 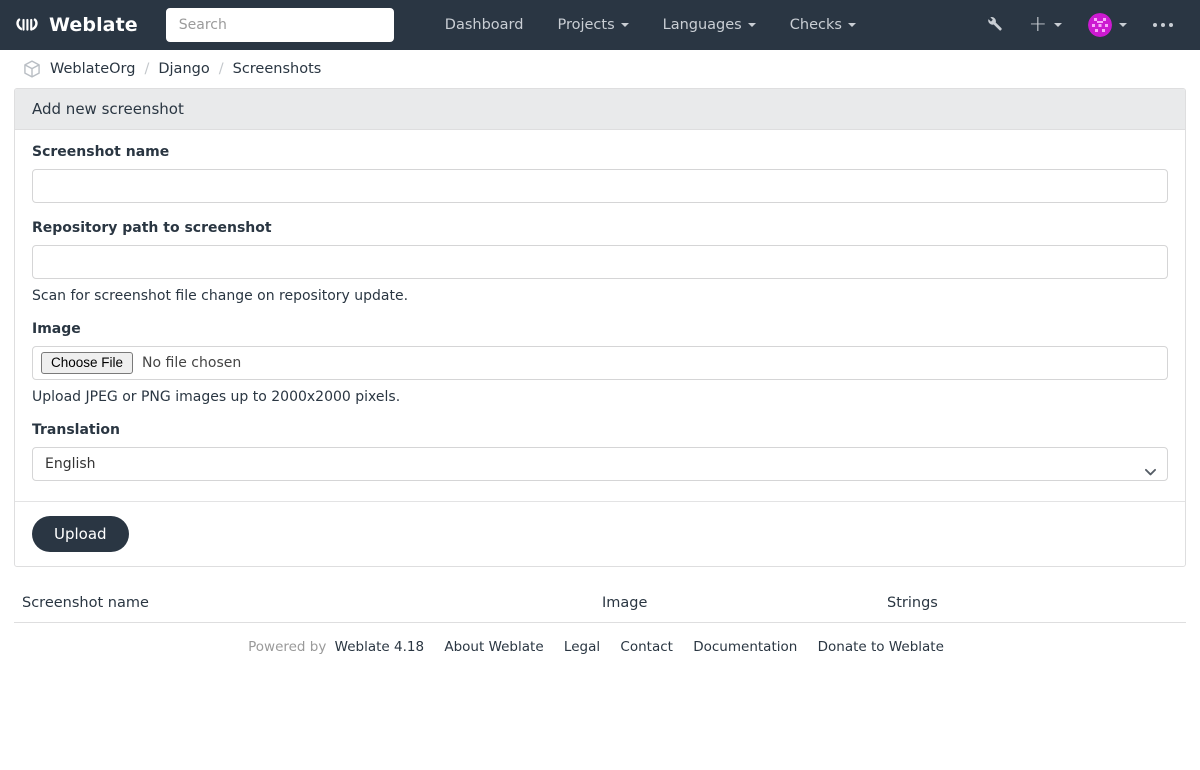 What do you see at coordinates (582, 647) in the screenshot?
I see `footer-link-legal: Legal` at bounding box center [582, 647].